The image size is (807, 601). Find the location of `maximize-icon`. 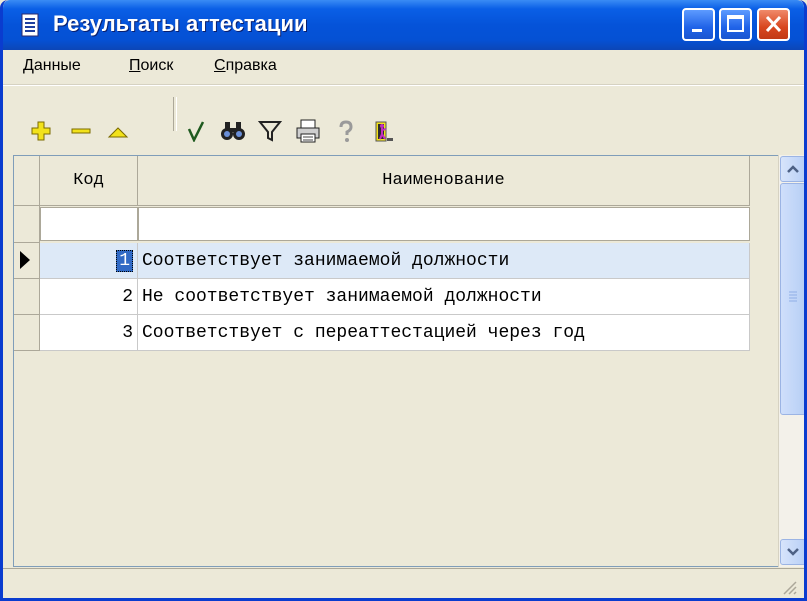

maximize-icon is located at coordinates (735, 23).